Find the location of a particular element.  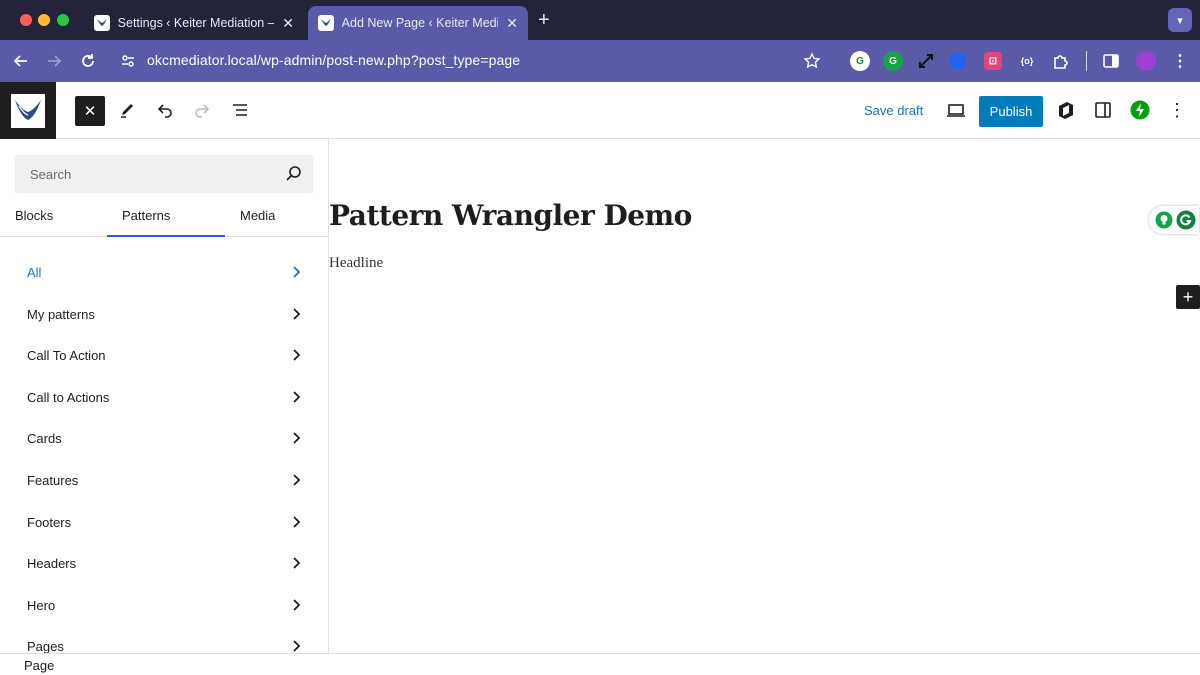

pattern-category-label: All is located at coordinates (34, 272).